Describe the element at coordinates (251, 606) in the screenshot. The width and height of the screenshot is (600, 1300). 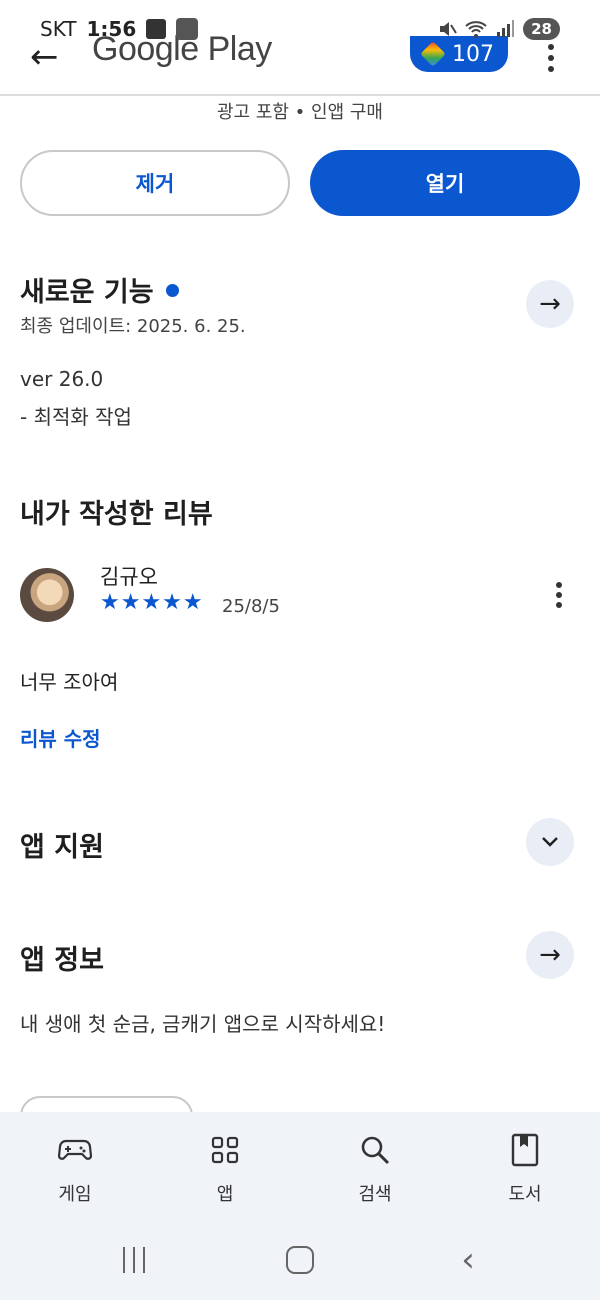
I see `review-date: 25/8/5` at that location.